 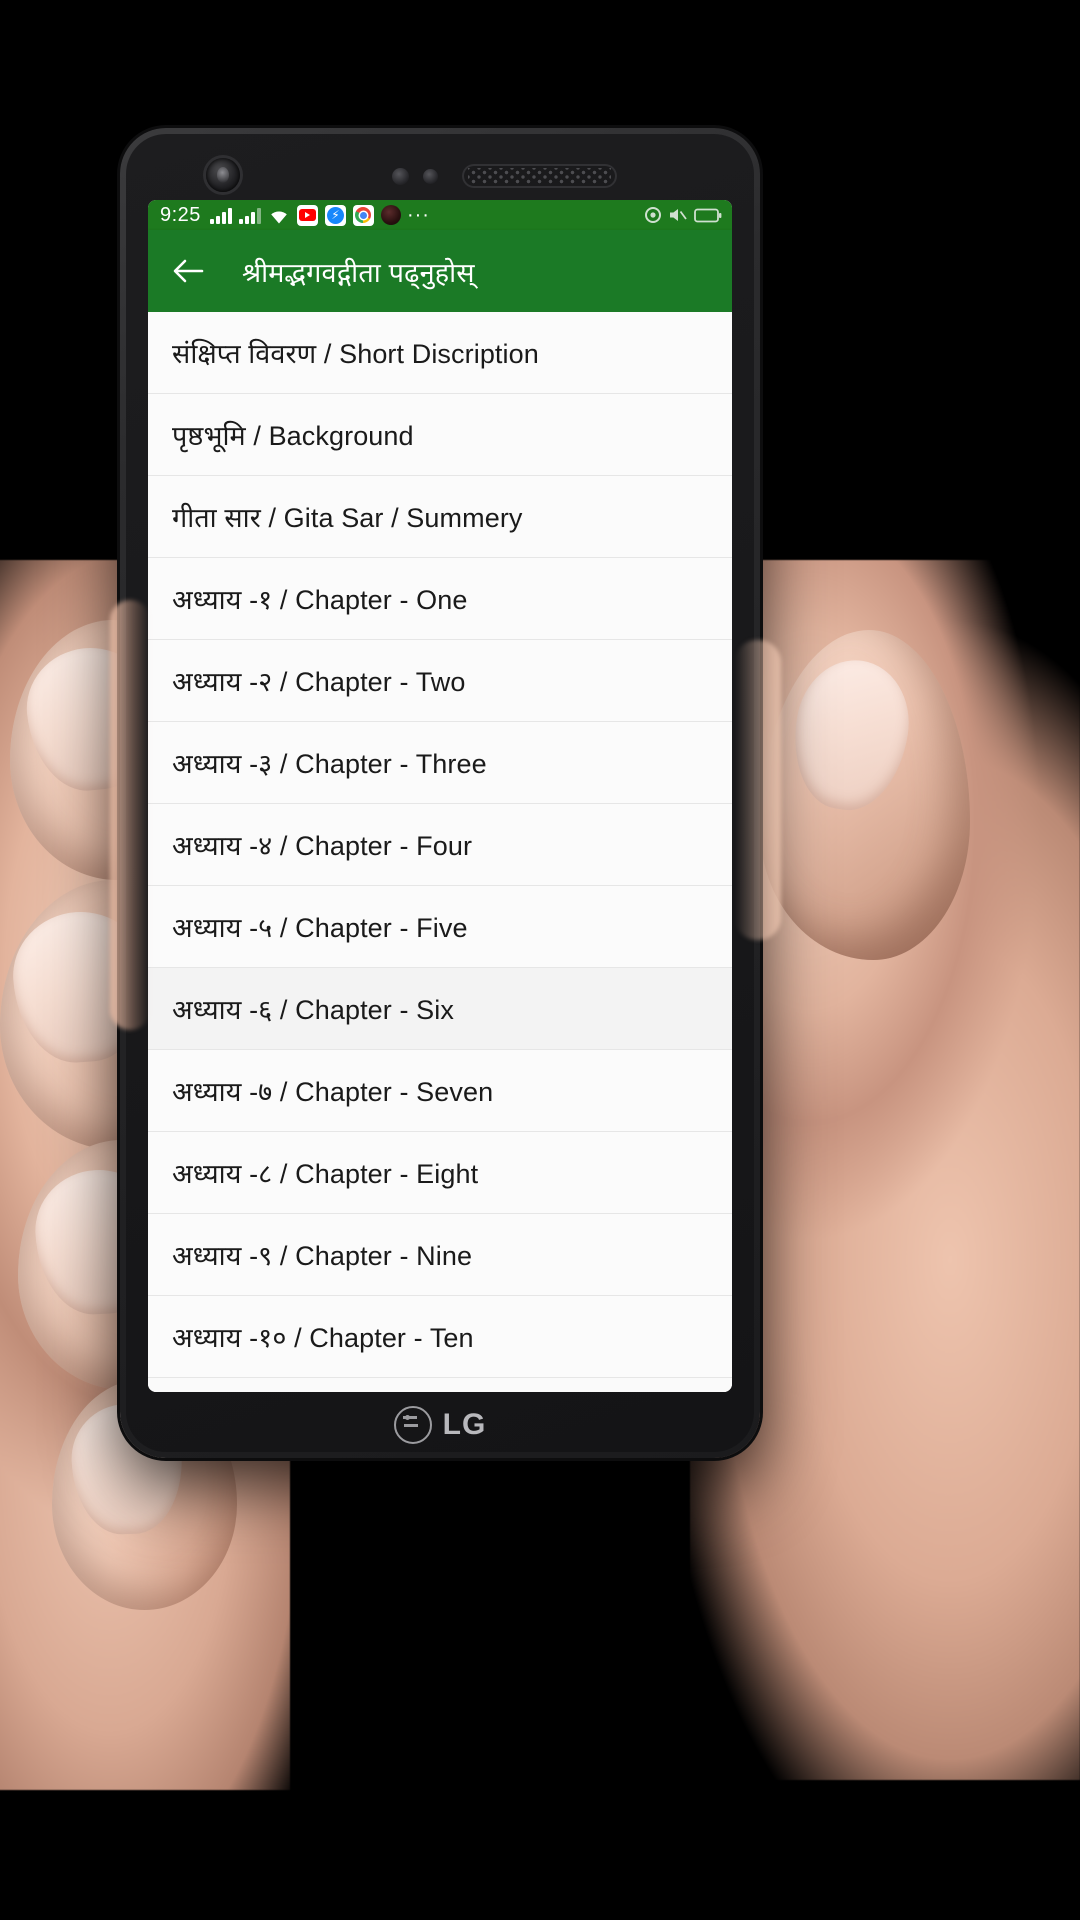 What do you see at coordinates (653, 215) in the screenshot?
I see `sync-icon` at bounding box center [653, 215].